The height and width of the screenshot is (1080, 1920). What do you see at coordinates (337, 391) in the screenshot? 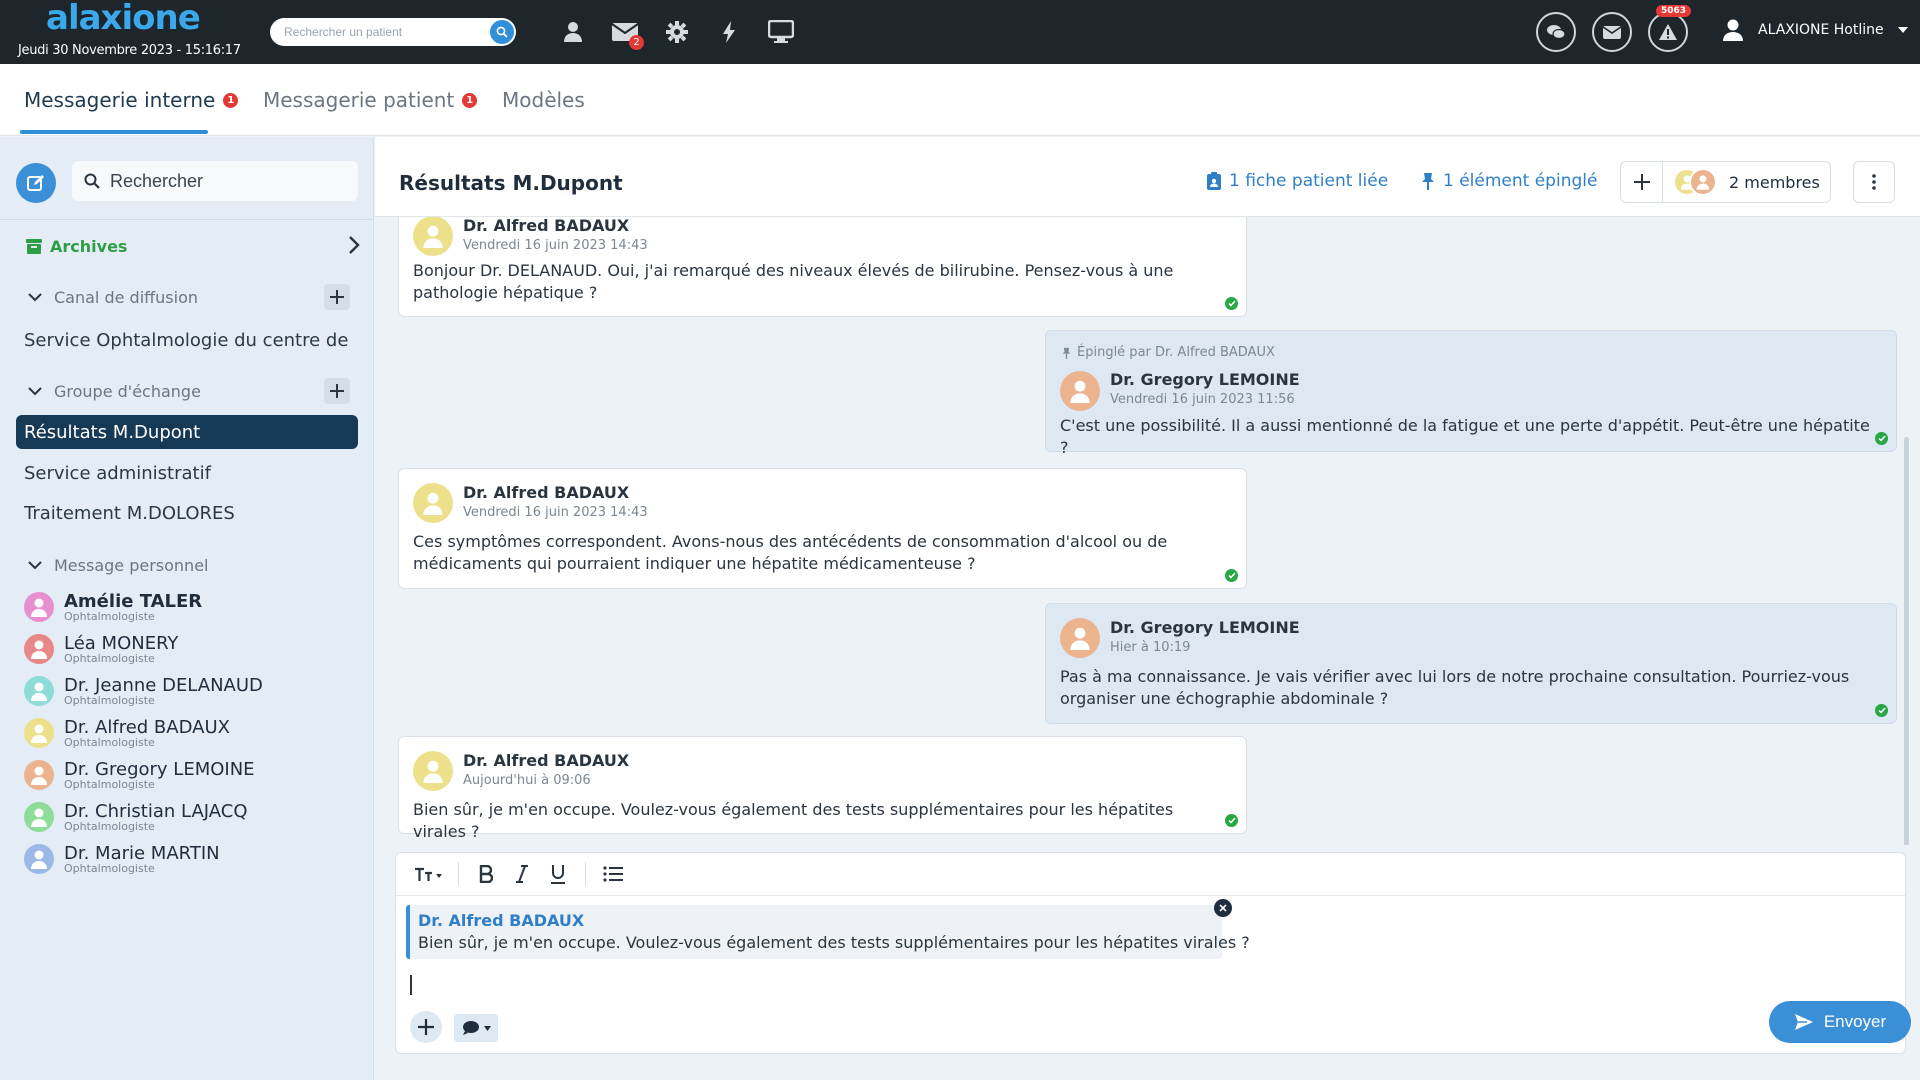
I see `add-group-button` at bounding box center [337, 391].